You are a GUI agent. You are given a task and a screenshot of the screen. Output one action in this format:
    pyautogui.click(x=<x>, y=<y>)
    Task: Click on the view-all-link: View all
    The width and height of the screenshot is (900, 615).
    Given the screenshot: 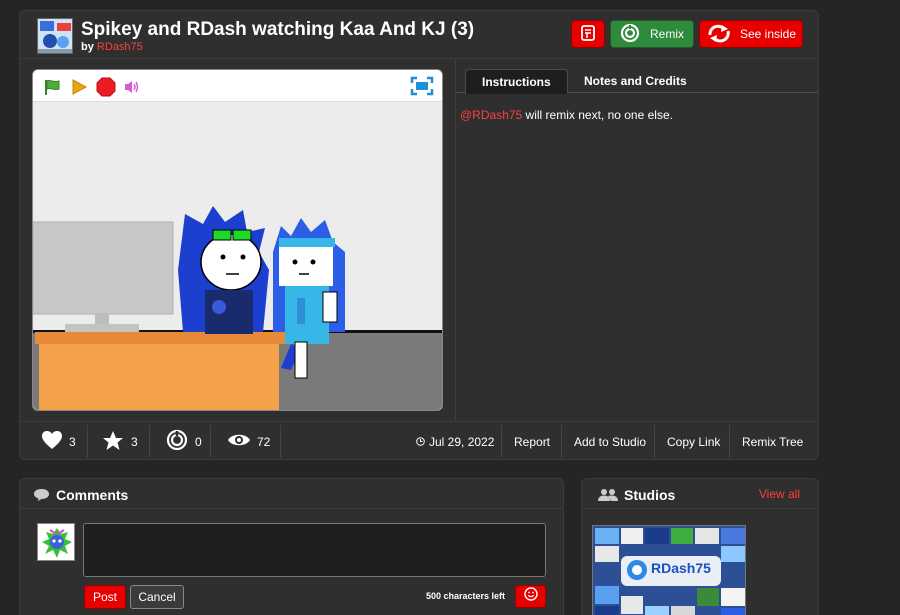 What is the action you would take?
    pyautogui.click(x=779, y=494)
    